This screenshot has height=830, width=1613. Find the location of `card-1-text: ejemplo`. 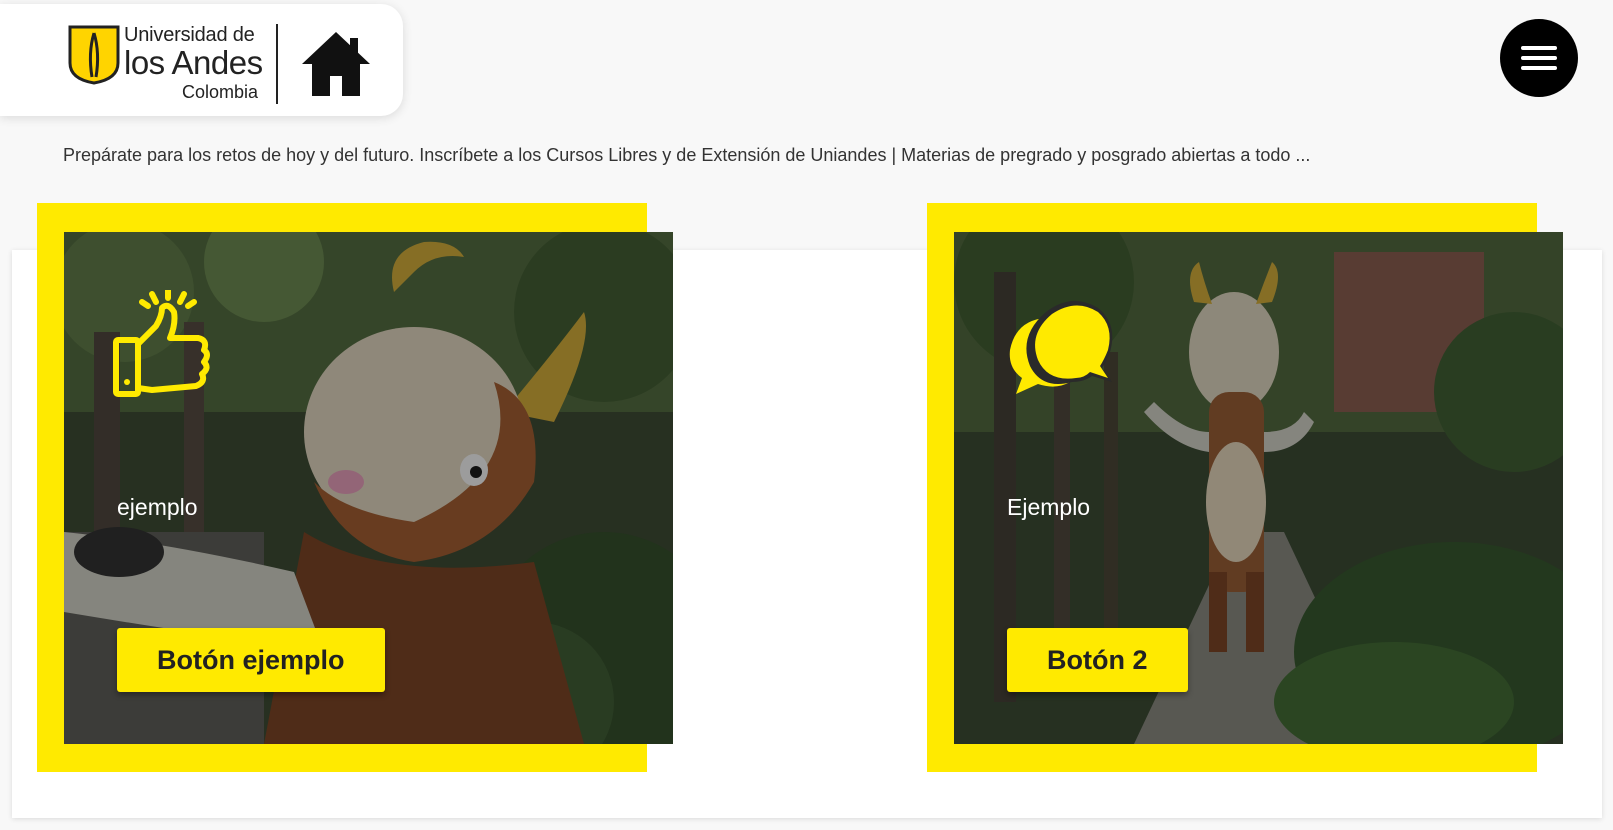

card-1-text: ejemplo is located at coordinates (157, 507).